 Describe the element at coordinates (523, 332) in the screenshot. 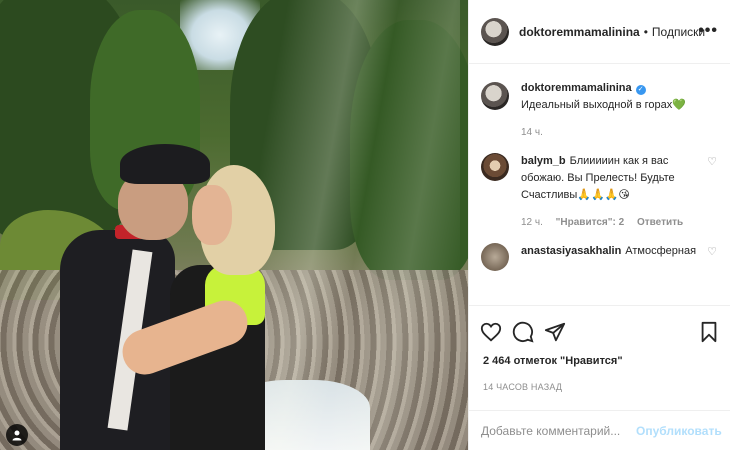

I see `comment-icon` at that location.